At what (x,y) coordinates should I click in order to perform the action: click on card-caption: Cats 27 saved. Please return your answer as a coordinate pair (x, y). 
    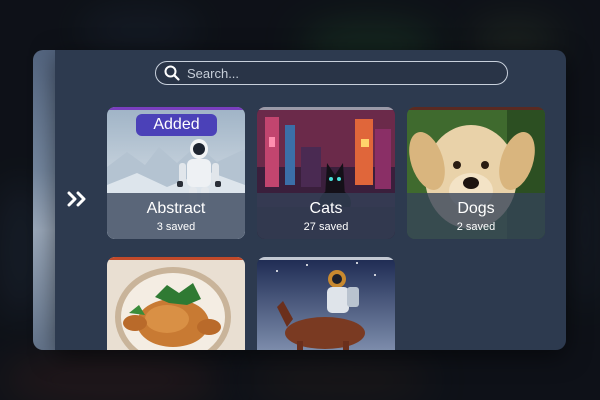
    Looking at the image, I should click on (326, 216).